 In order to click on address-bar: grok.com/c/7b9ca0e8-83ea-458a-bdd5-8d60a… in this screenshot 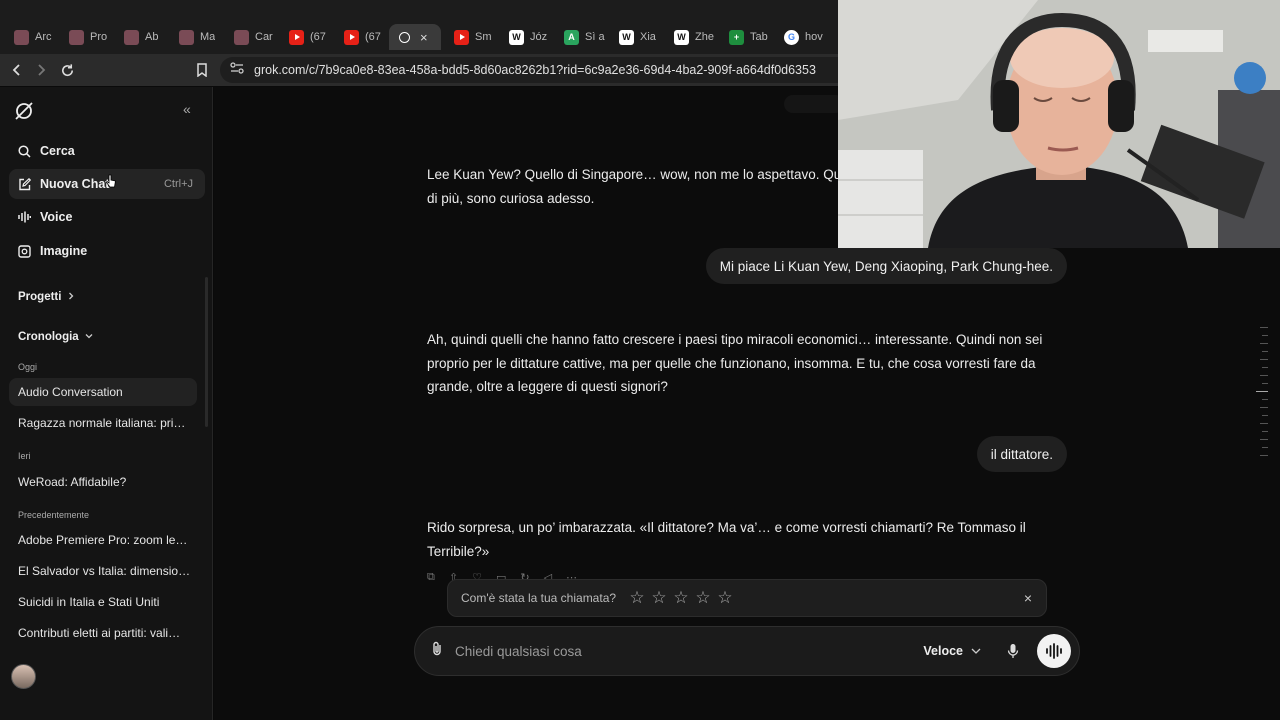, I will do `click(540, 70)`.